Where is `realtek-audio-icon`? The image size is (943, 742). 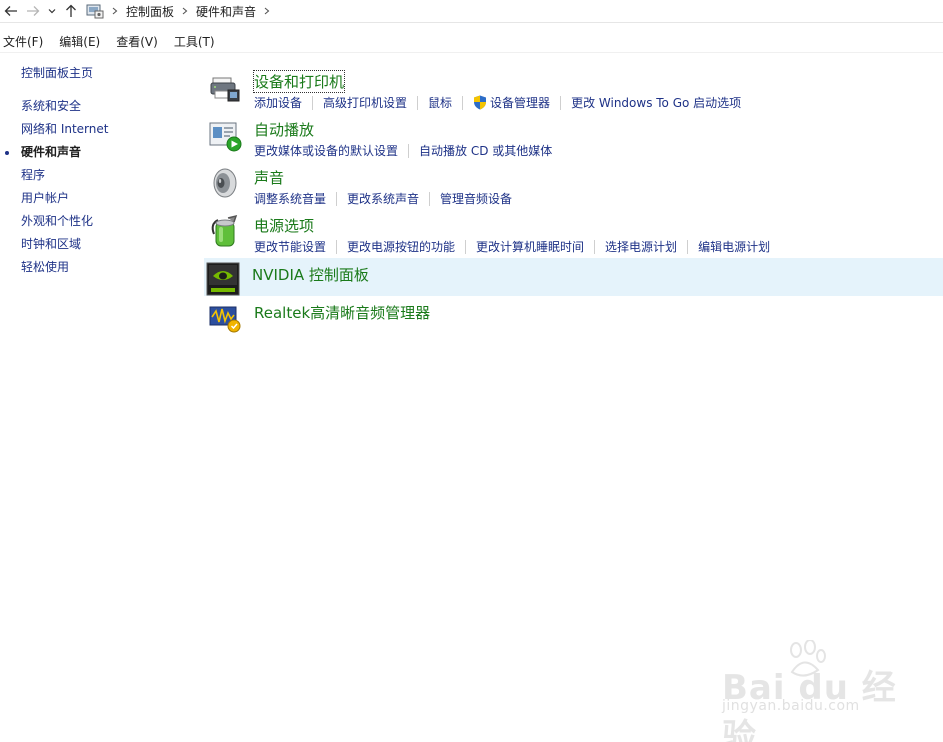
realtek-audio-icon is located at coordinates (225, 317).